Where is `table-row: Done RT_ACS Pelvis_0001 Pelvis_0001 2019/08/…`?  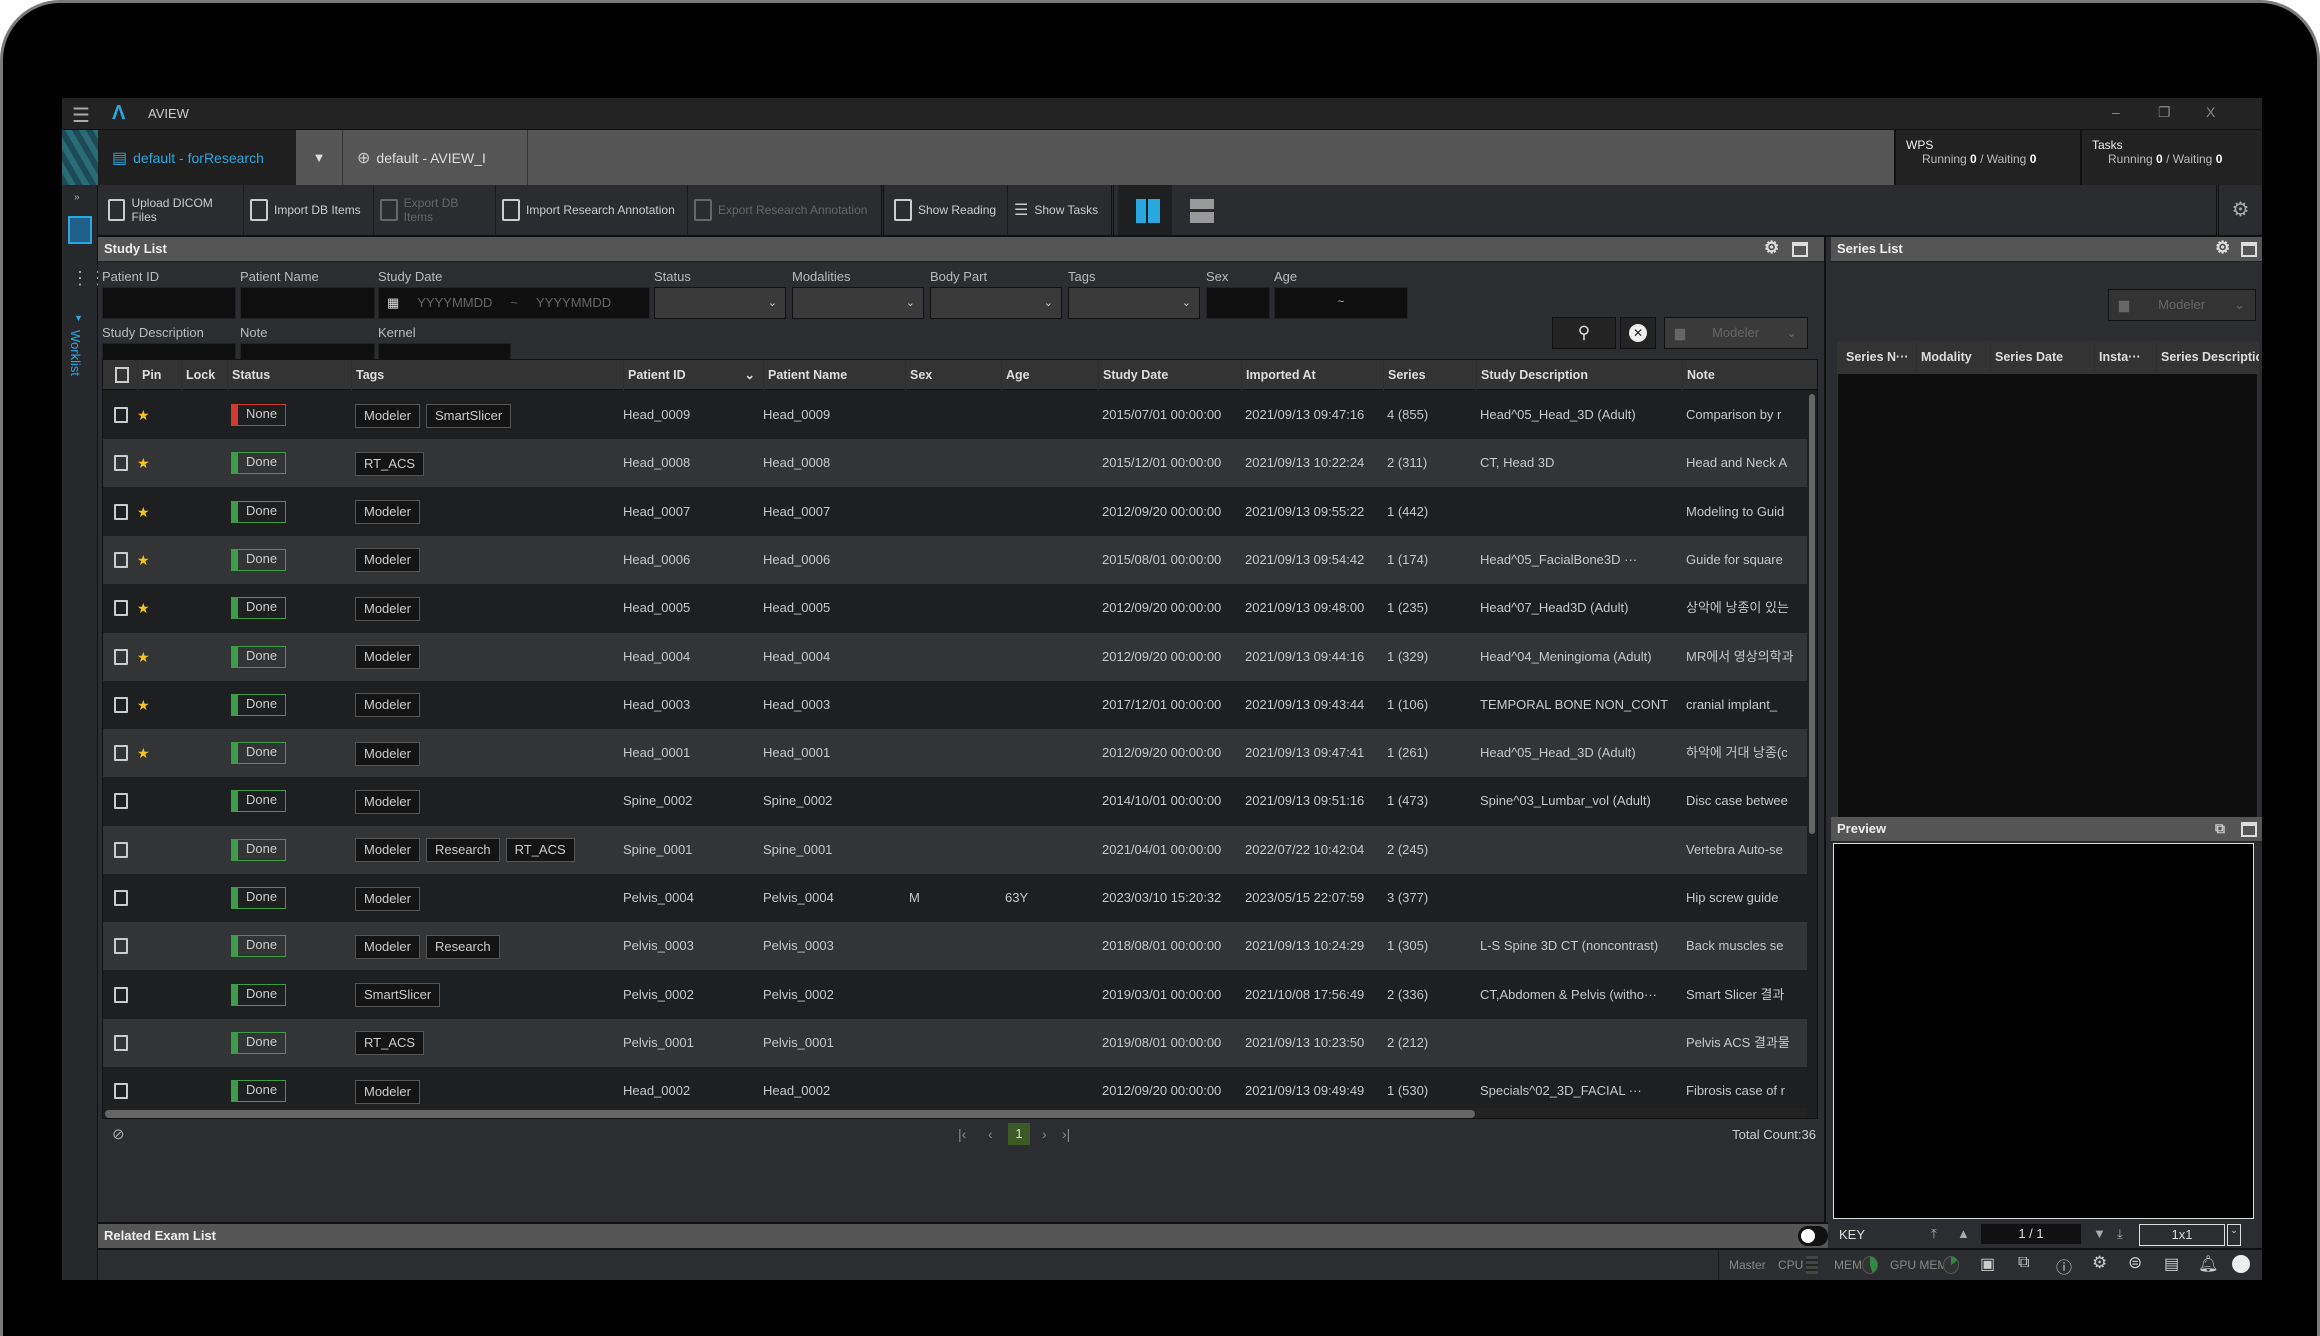 table-row: Done RT_ACS Pelvis_0001 Pelvis_0001 2019/08/… is located at coordinates (955, 1042).